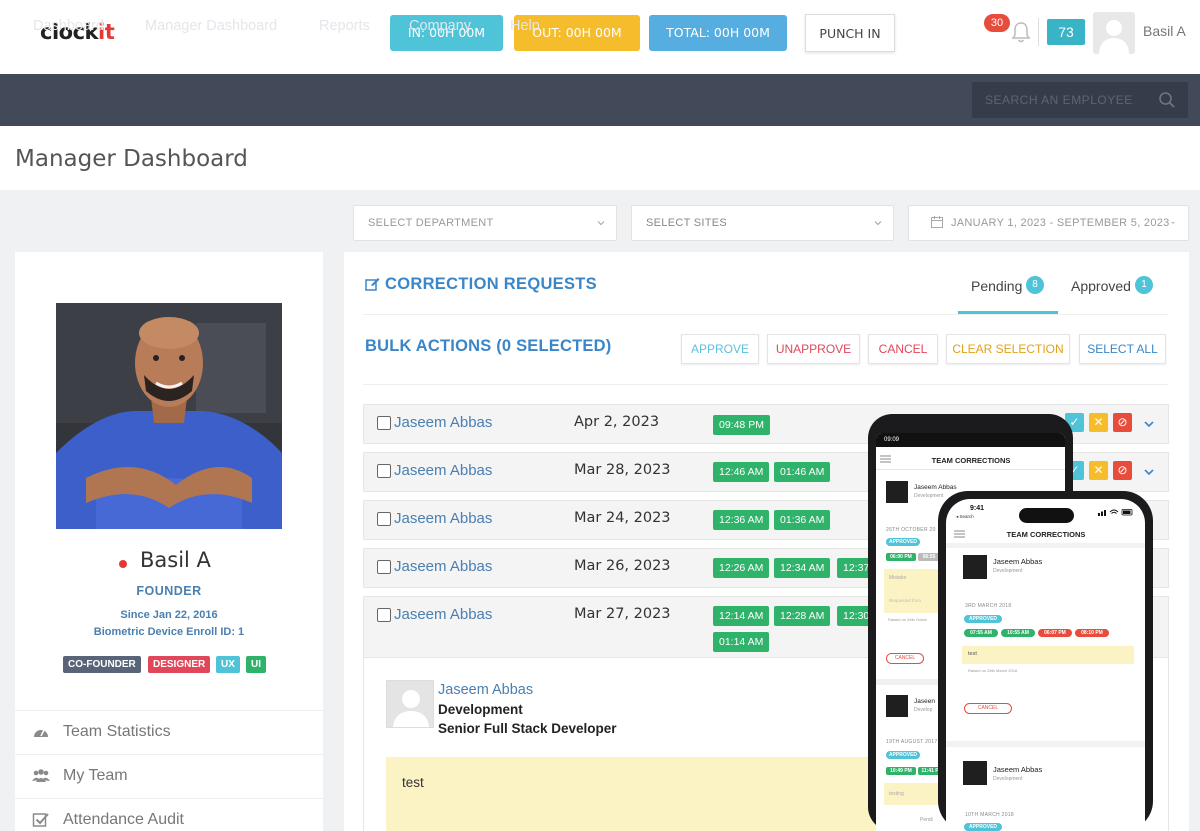 Image resolution: width=1200 pixels, height=831 pixels. I want to click on phone-requested-text: Requested from, so click(905, 600).